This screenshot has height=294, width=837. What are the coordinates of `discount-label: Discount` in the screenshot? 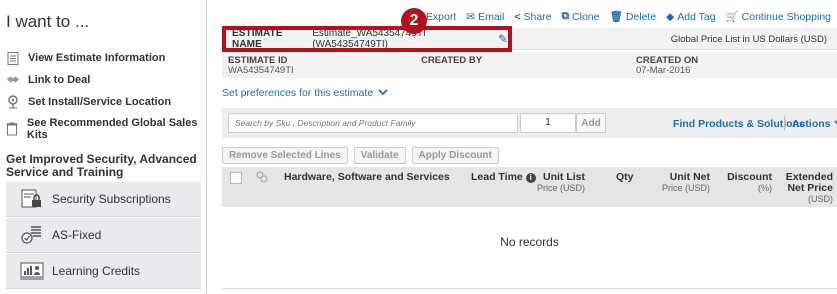 It's located at (749, 177).